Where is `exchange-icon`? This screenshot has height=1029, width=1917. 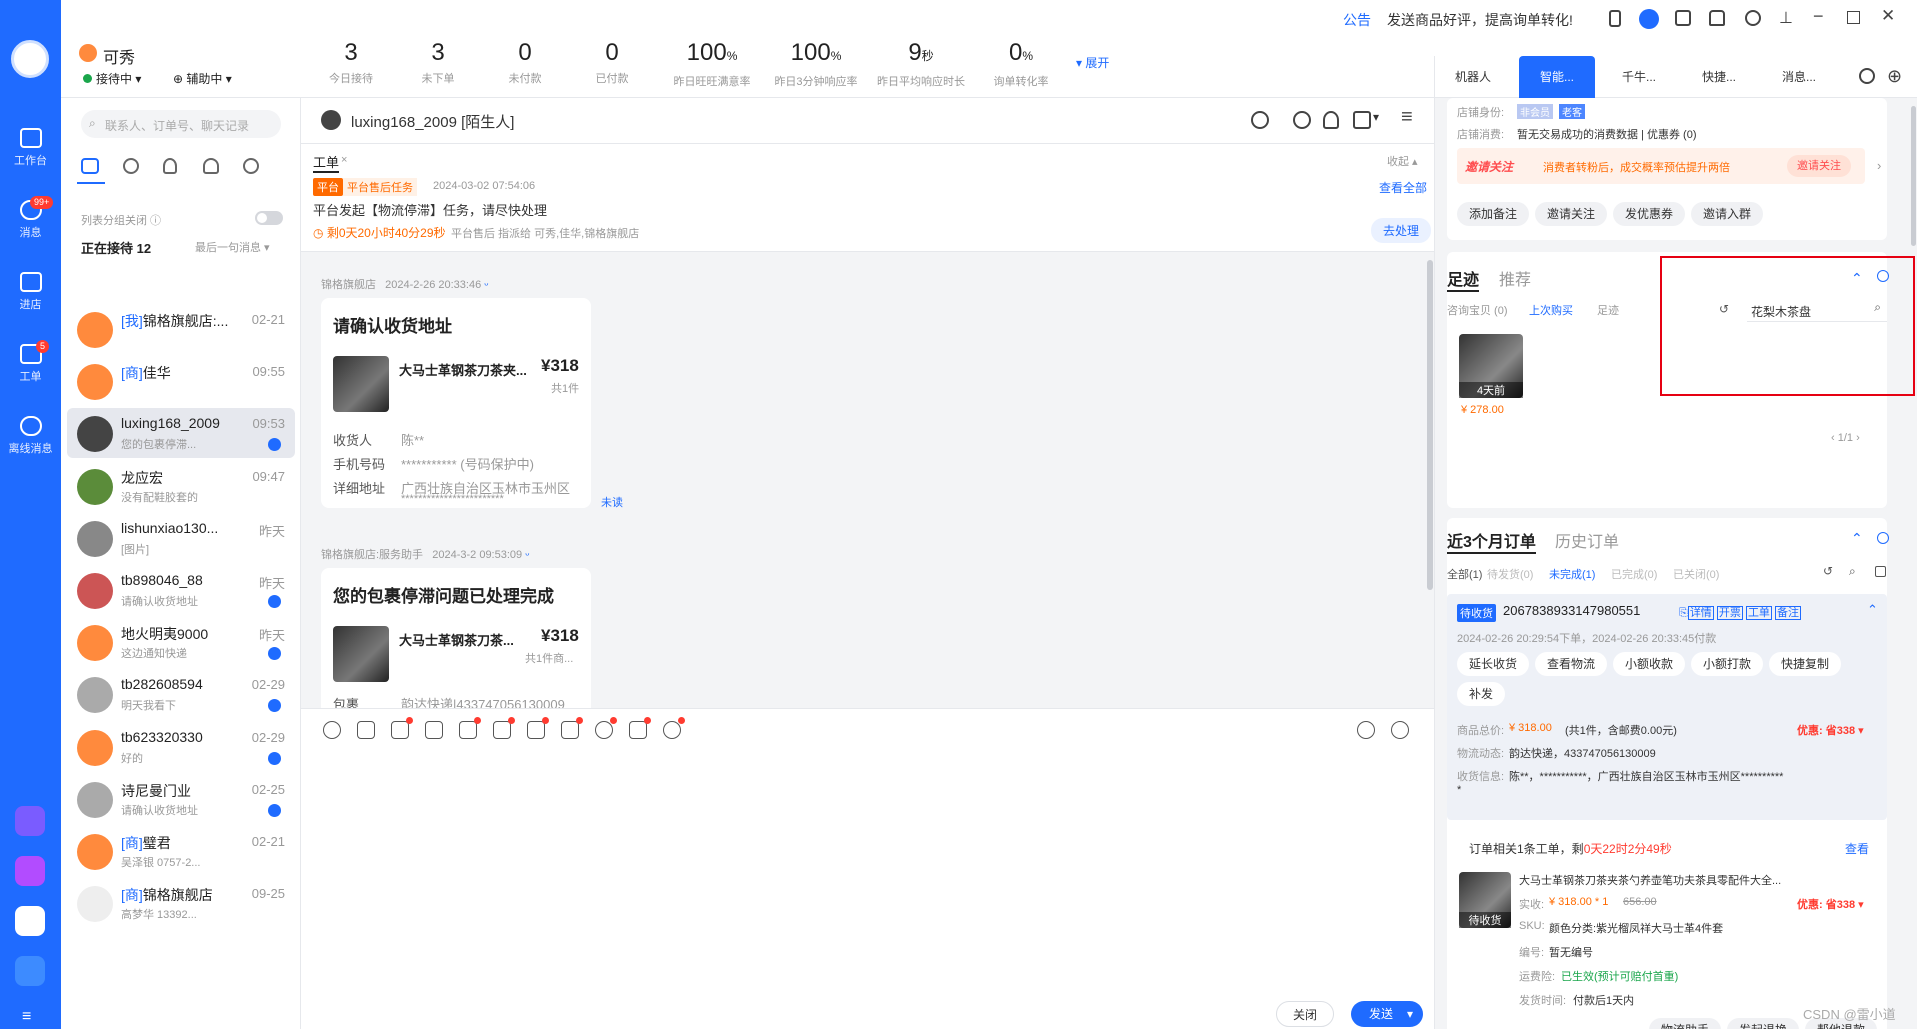 exchange-icon is located at coordinates (470, 728).